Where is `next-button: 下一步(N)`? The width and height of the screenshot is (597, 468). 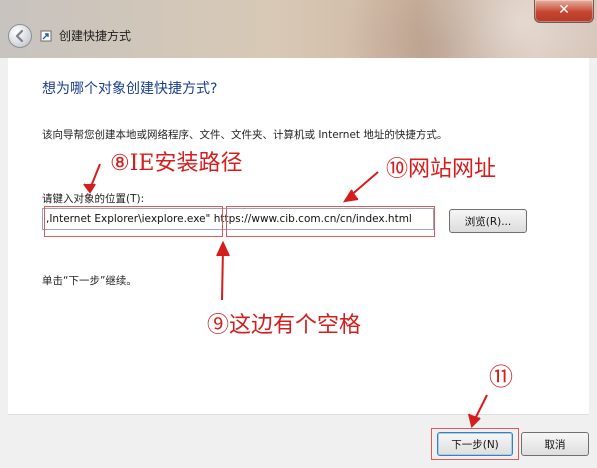 next-button: 下一步(N) is located at coordinates (475, 444).